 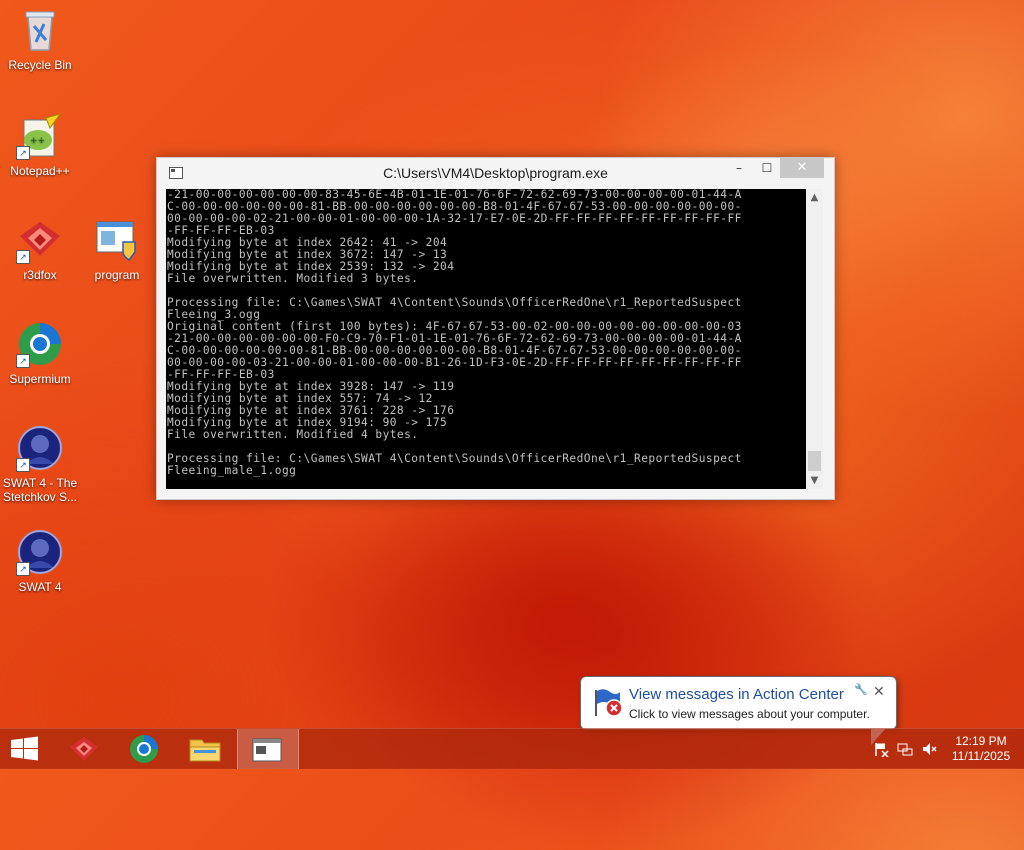 I want to click on notification-title: View messages in Action Center, so click(x=736, y=694).